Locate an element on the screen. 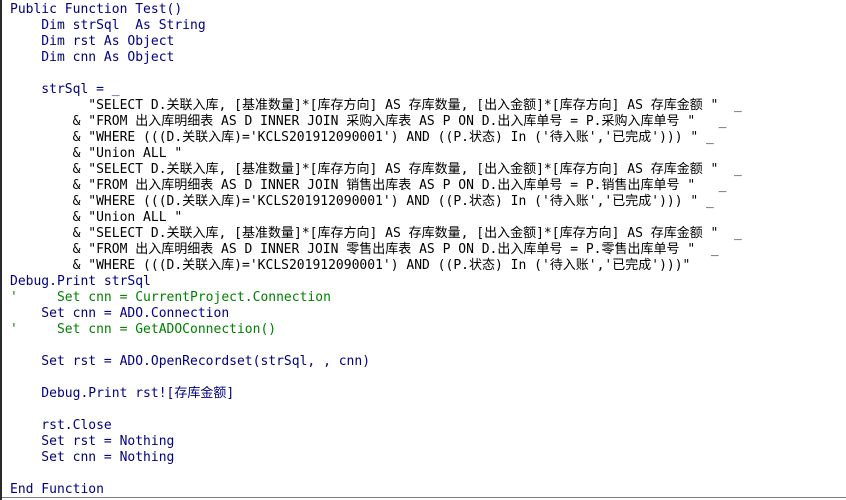 The width and height of the screenshot is (846, 500). code-line: Set cnn = Nothing is located at coordinates (376, 458).